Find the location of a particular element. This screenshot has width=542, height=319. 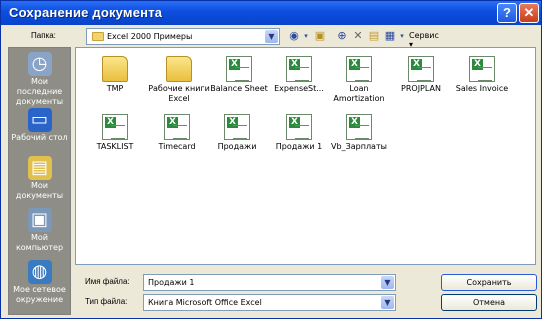

file-name: TASKLIST is located at coordinates (115, 146).